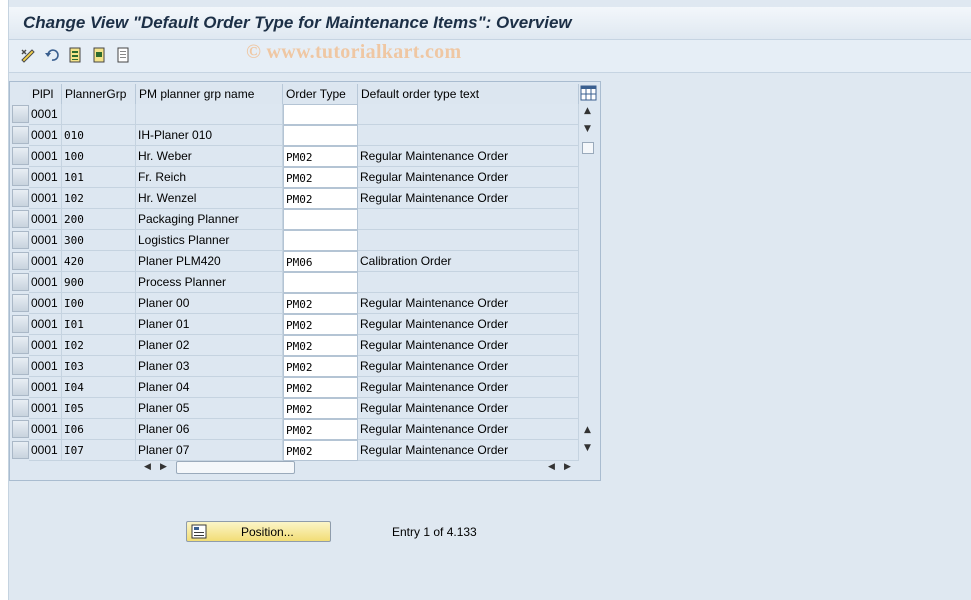  What do you see at coordinates (45, 94) in the screenshot?
I see `column-header-plpl: PlPl` at bounding box center [45, 94].